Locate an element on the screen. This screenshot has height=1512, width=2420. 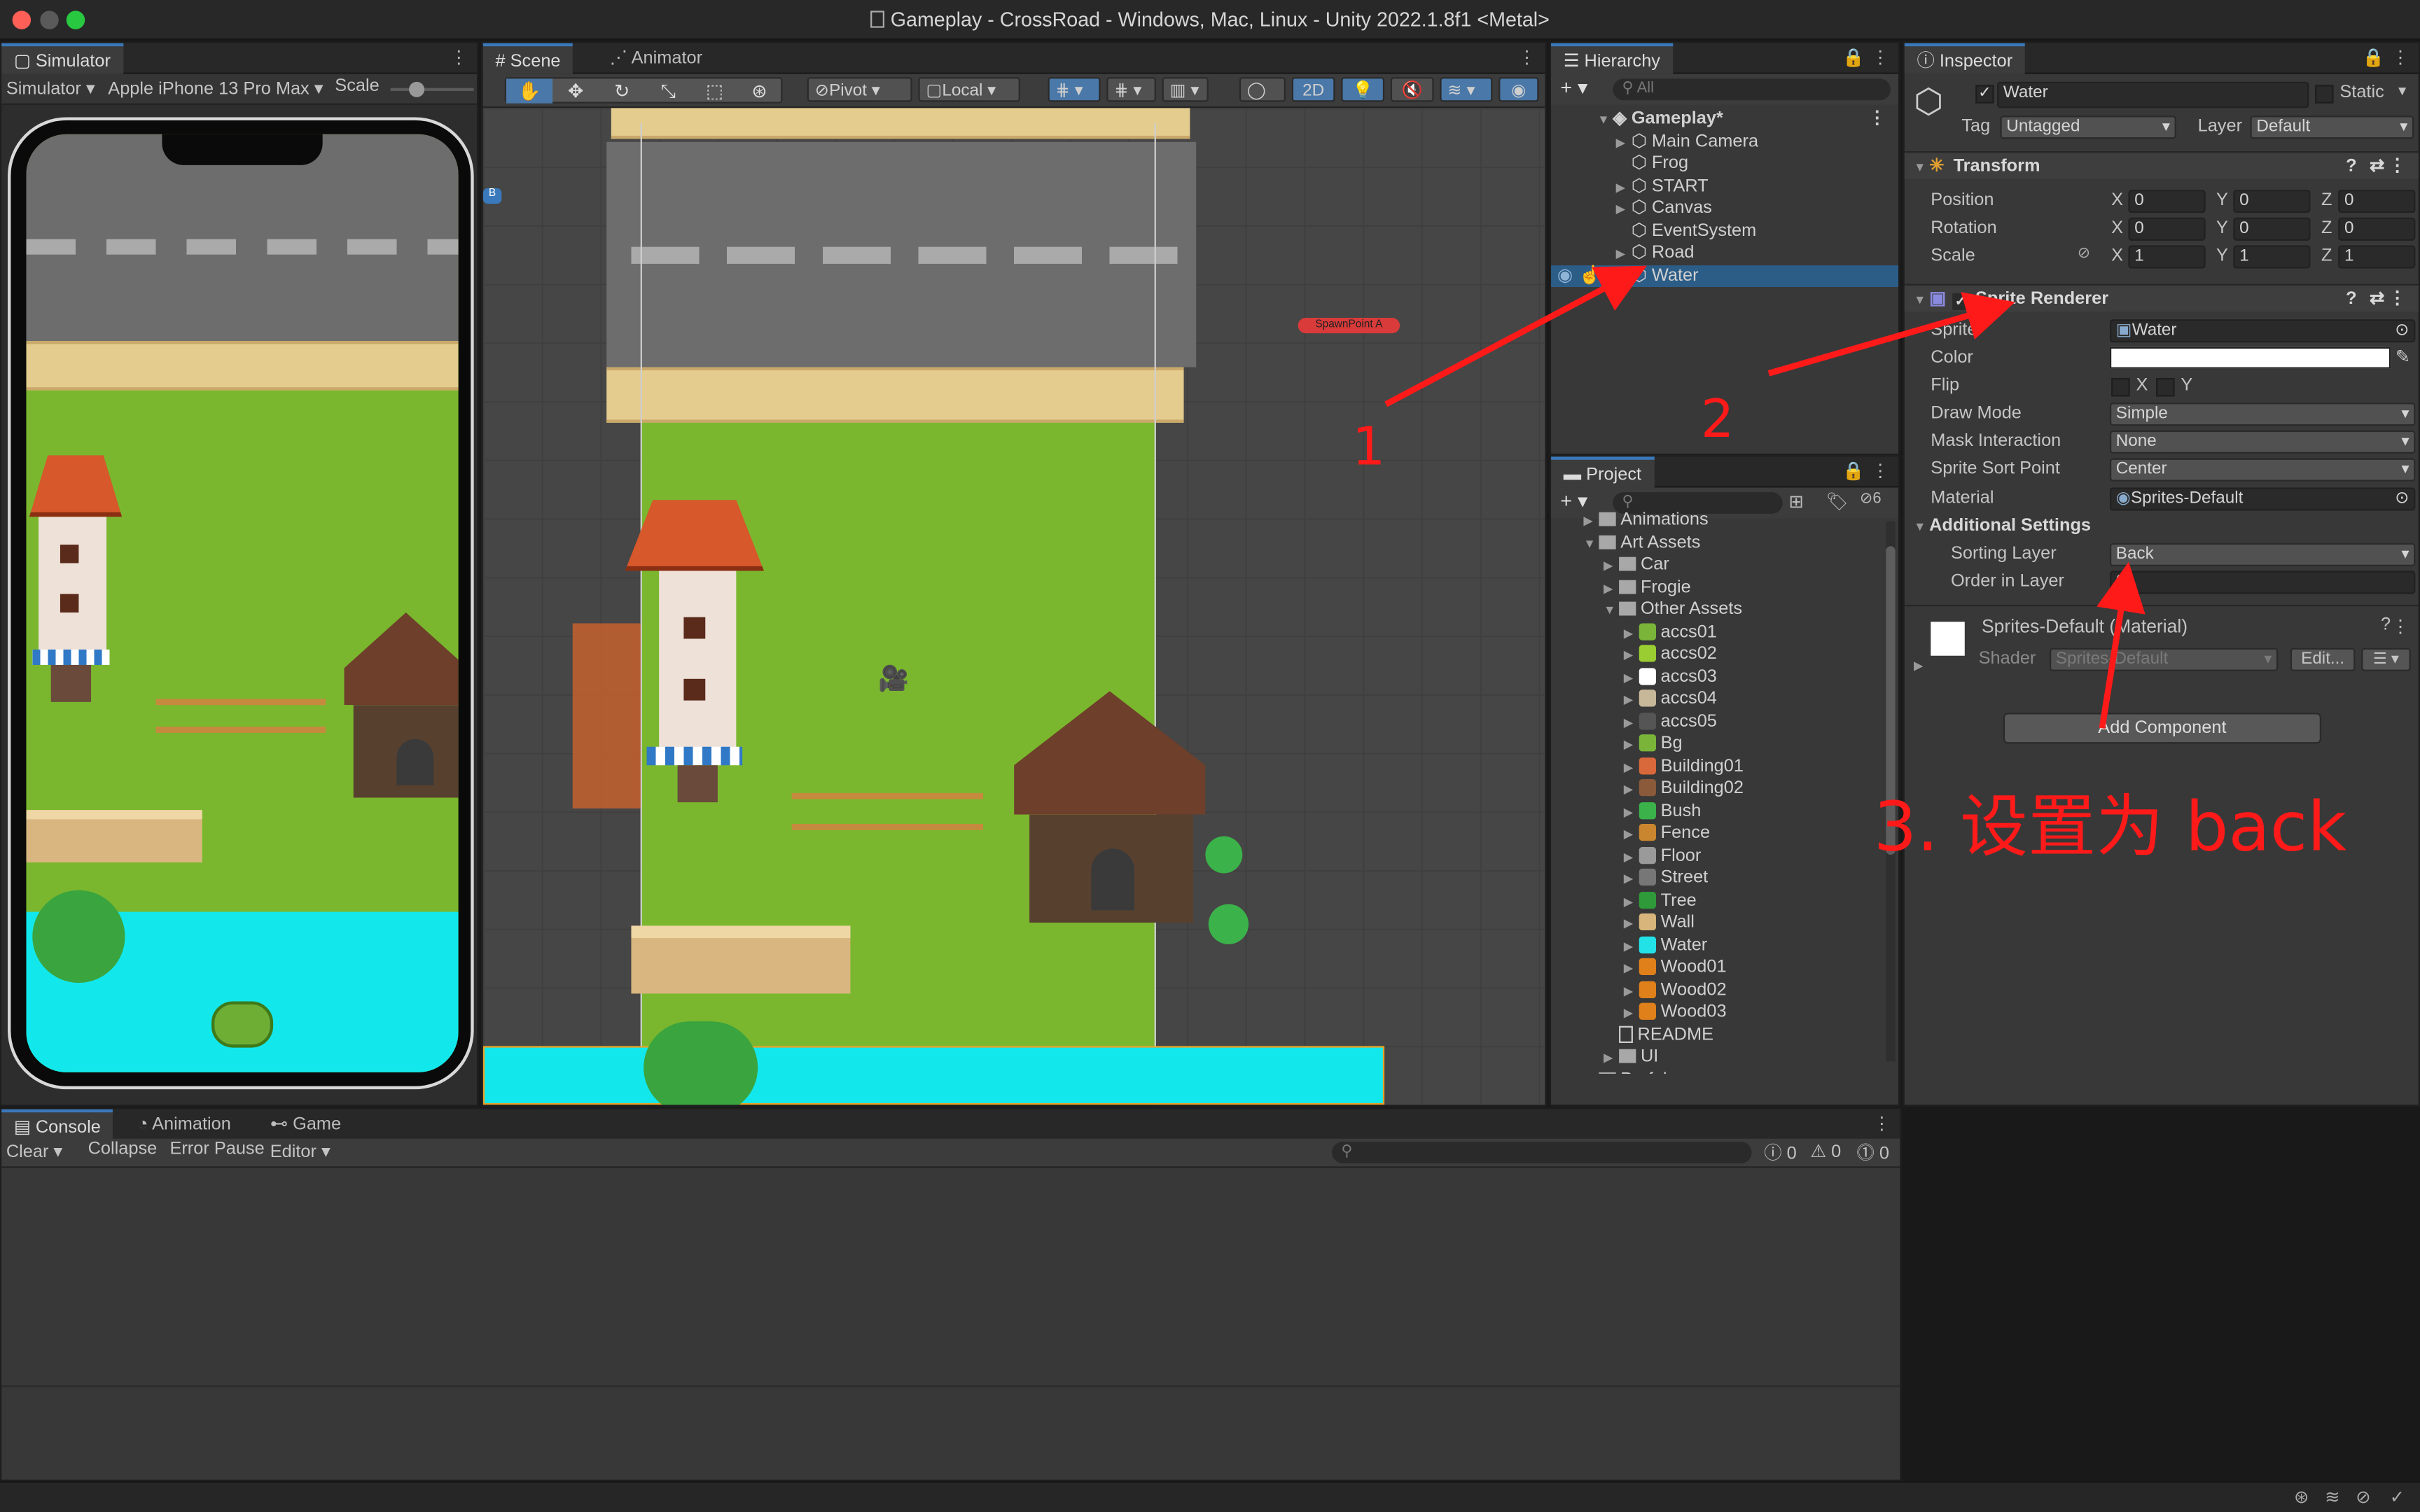
annotation-step-1: 1 is located at coordinates (1368, 447).